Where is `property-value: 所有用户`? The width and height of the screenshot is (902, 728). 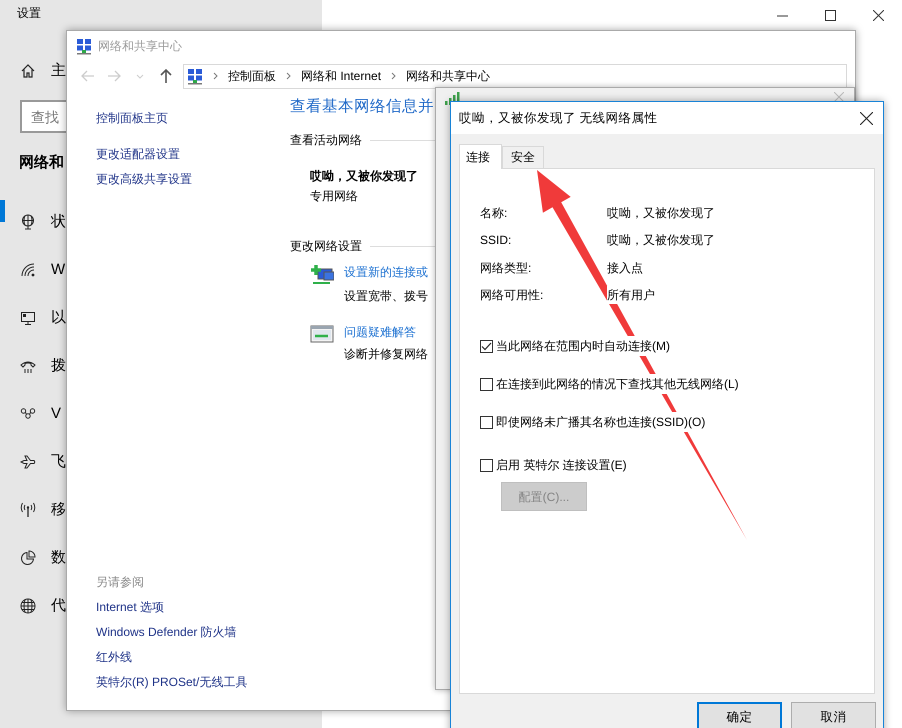 property-value: 所有用户 is located at coordinates (631, 295).